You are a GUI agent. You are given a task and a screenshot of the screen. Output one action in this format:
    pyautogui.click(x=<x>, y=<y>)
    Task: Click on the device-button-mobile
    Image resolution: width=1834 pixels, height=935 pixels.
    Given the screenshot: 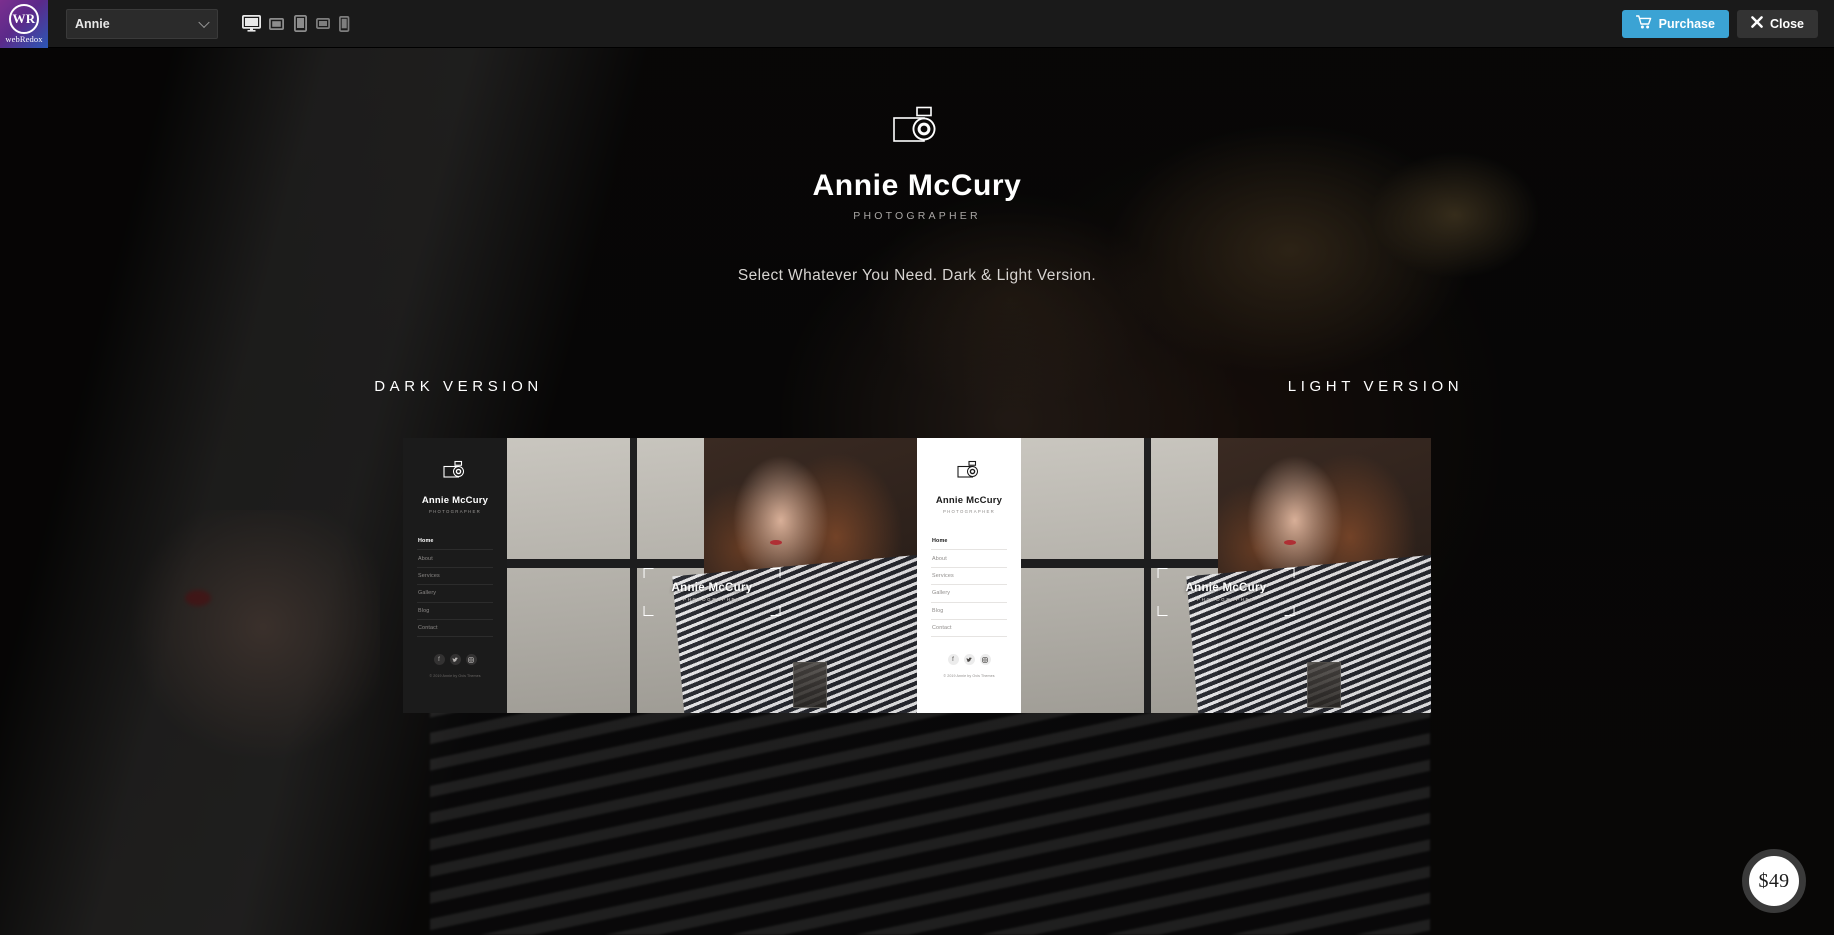 What is the action you would take?
    pyautogui.click(x=344, y=23)
    